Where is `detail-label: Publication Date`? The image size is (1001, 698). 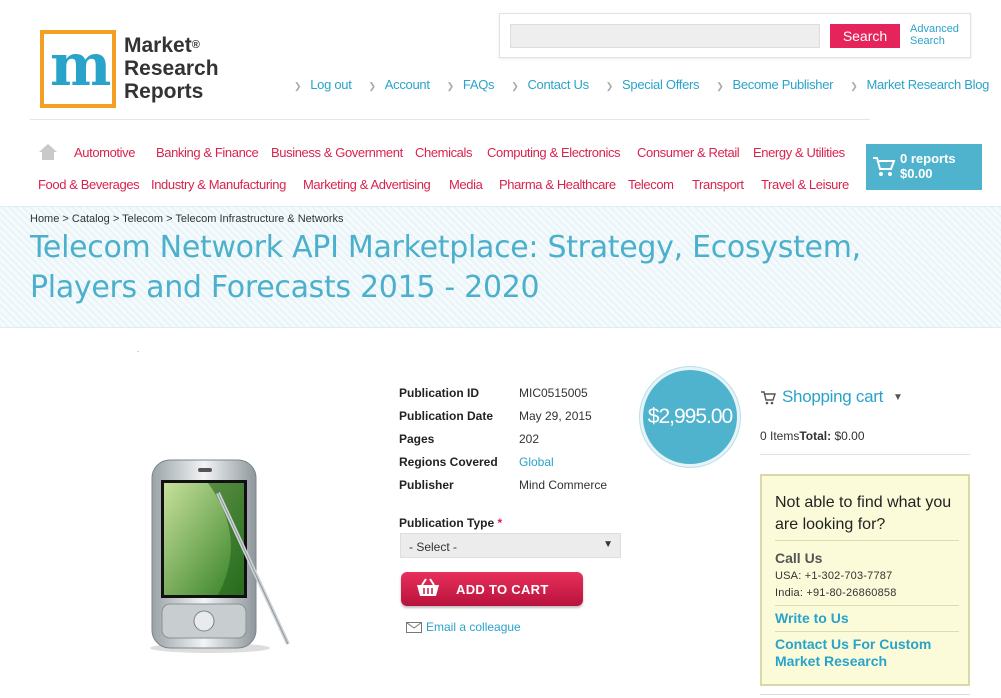 detail-label: Publication Date is located at coordinates (446, 416).